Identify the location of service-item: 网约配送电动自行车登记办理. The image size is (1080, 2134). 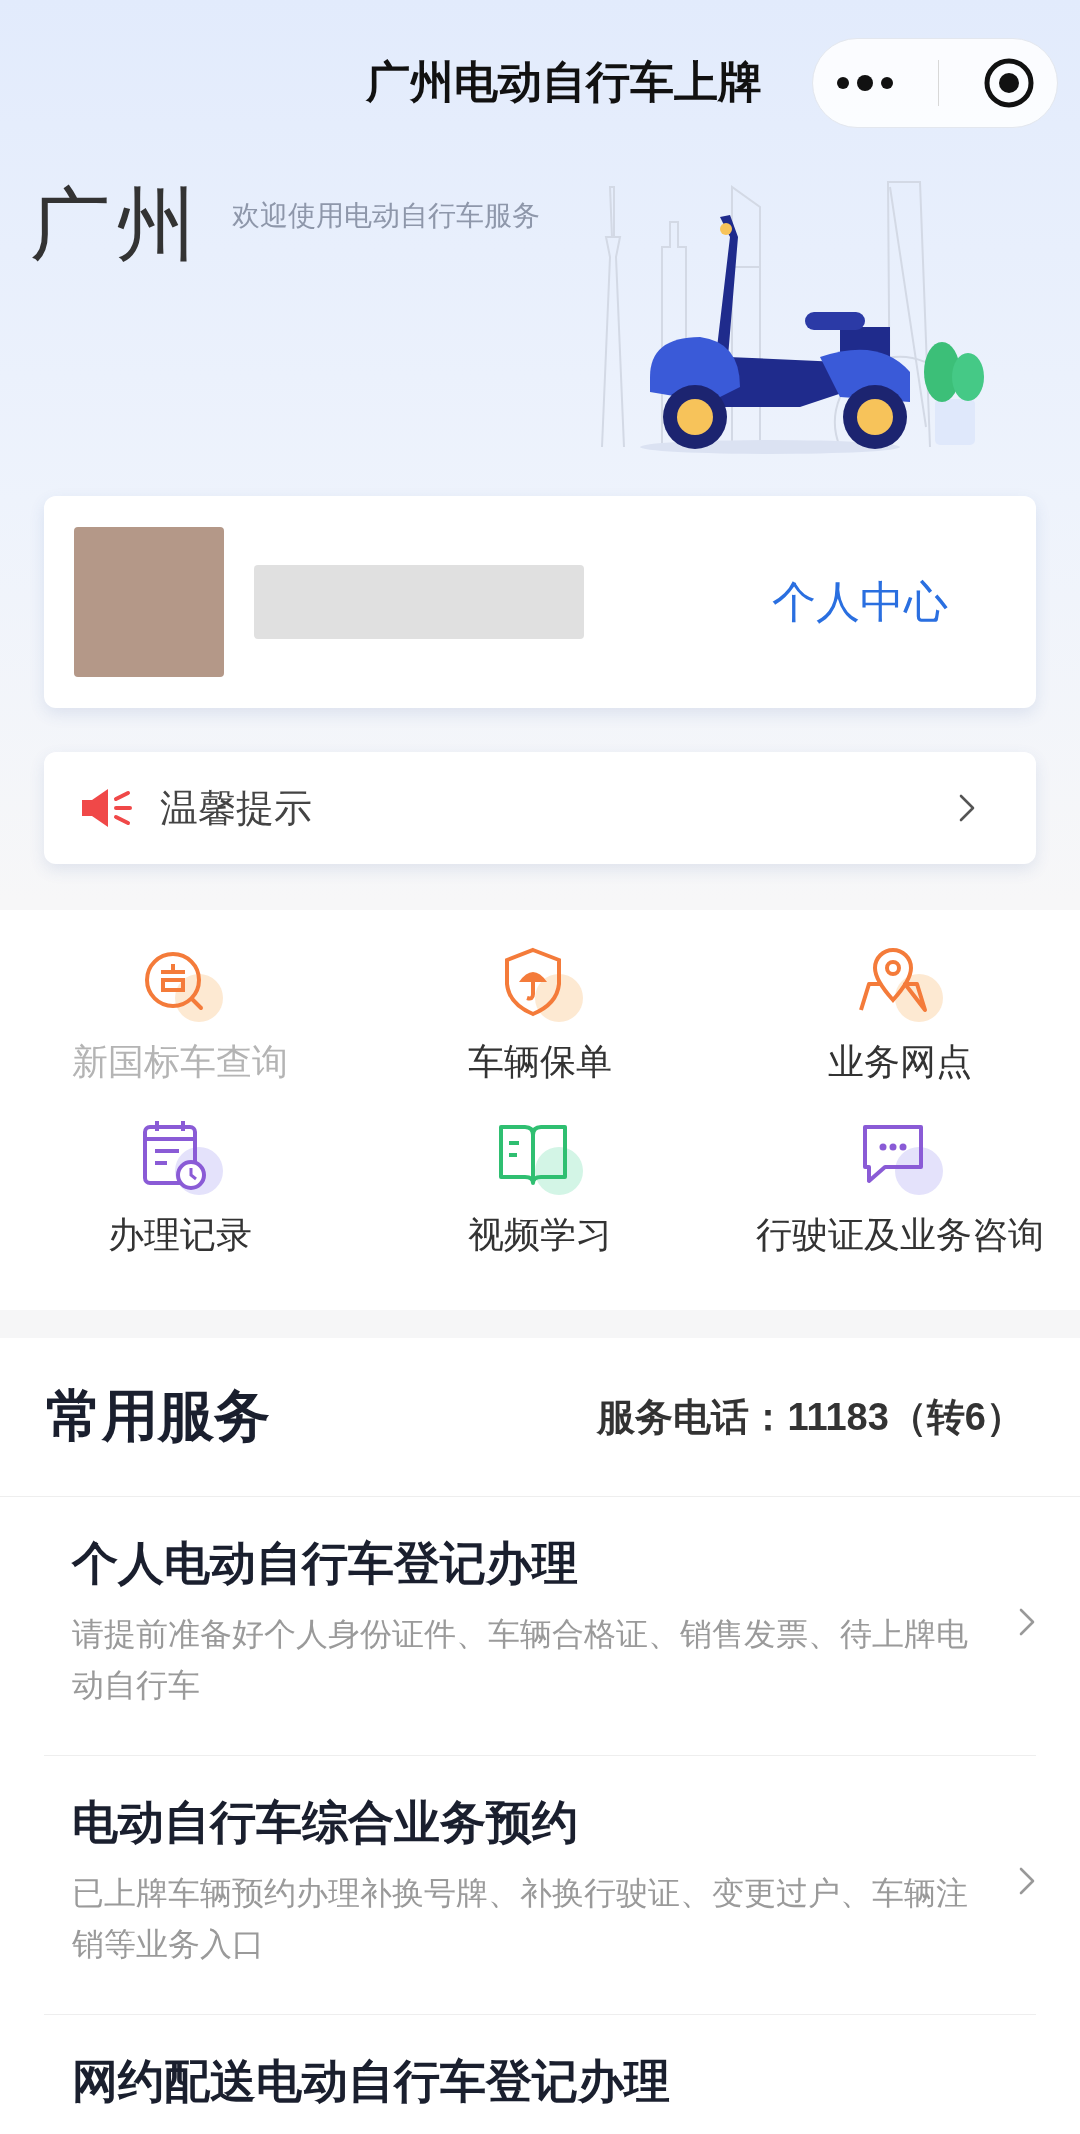
(540, 2074).